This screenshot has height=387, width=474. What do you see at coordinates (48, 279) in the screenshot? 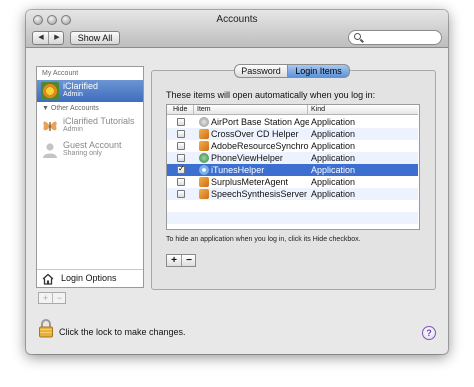
I see `house-icon` at bounding box center [48, 279].